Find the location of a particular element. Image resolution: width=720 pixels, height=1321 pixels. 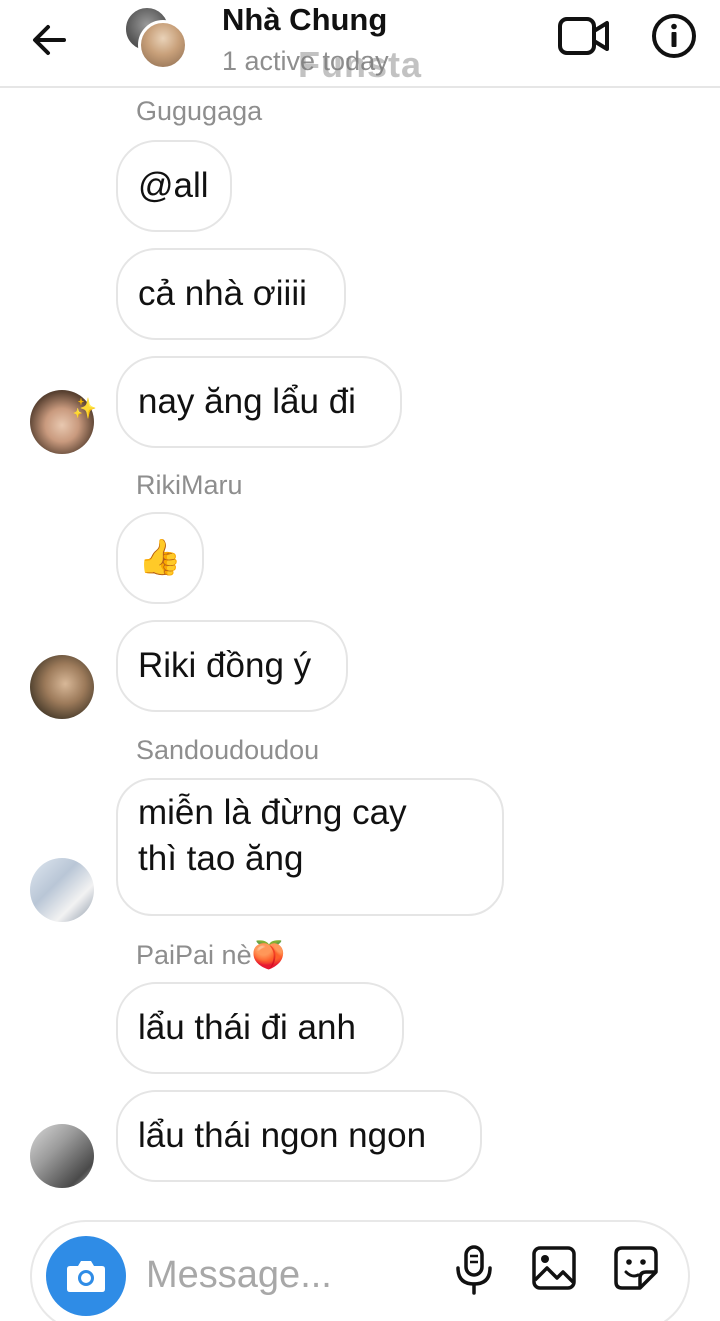

microphone-icon is located at coordinates (474, 1270).